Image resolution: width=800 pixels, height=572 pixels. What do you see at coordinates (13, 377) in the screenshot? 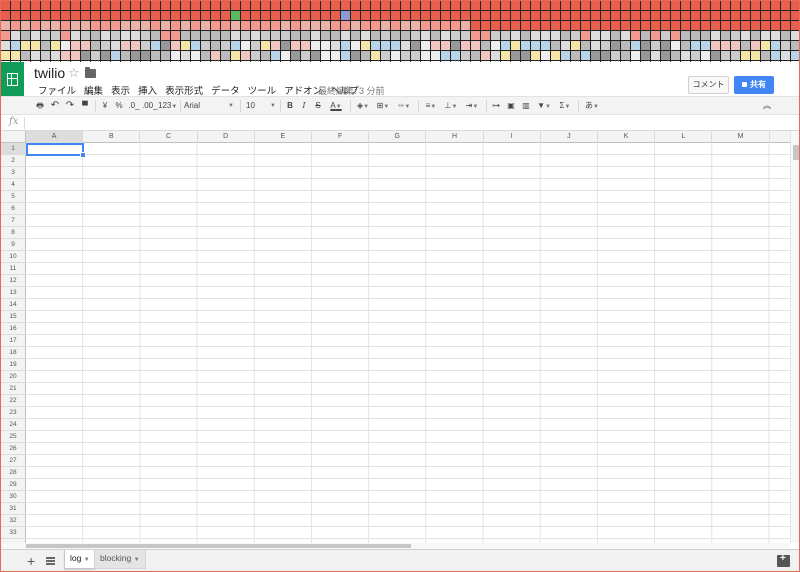
I see `row-header-20: 20` at bounding box center [13, 377].